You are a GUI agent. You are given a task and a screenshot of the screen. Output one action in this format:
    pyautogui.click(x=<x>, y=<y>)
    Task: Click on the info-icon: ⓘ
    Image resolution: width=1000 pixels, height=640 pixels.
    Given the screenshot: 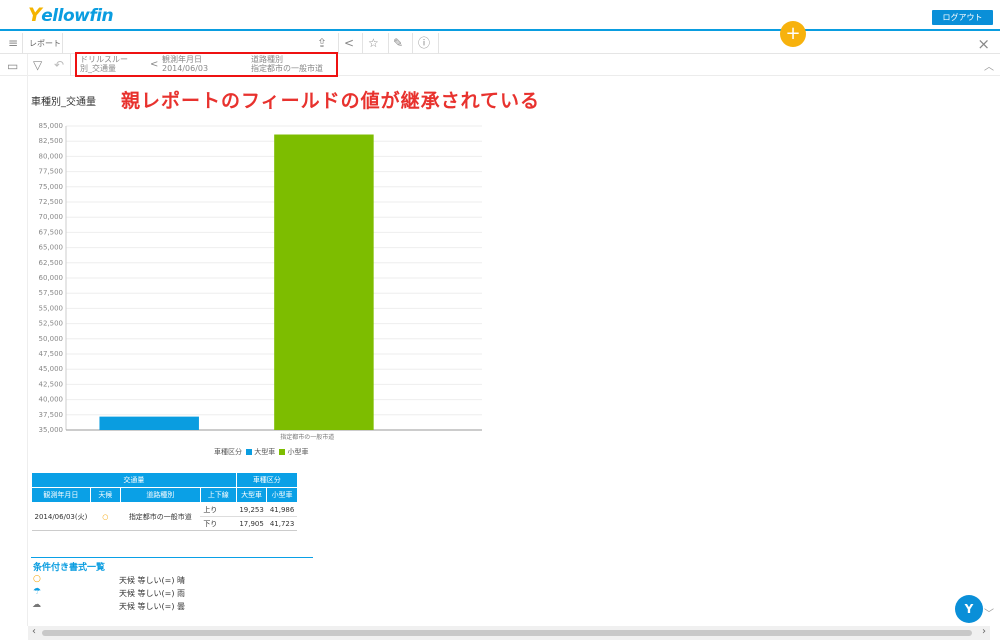 What is the action you would take?
    pyautogui.click(x=424, y=43)
    